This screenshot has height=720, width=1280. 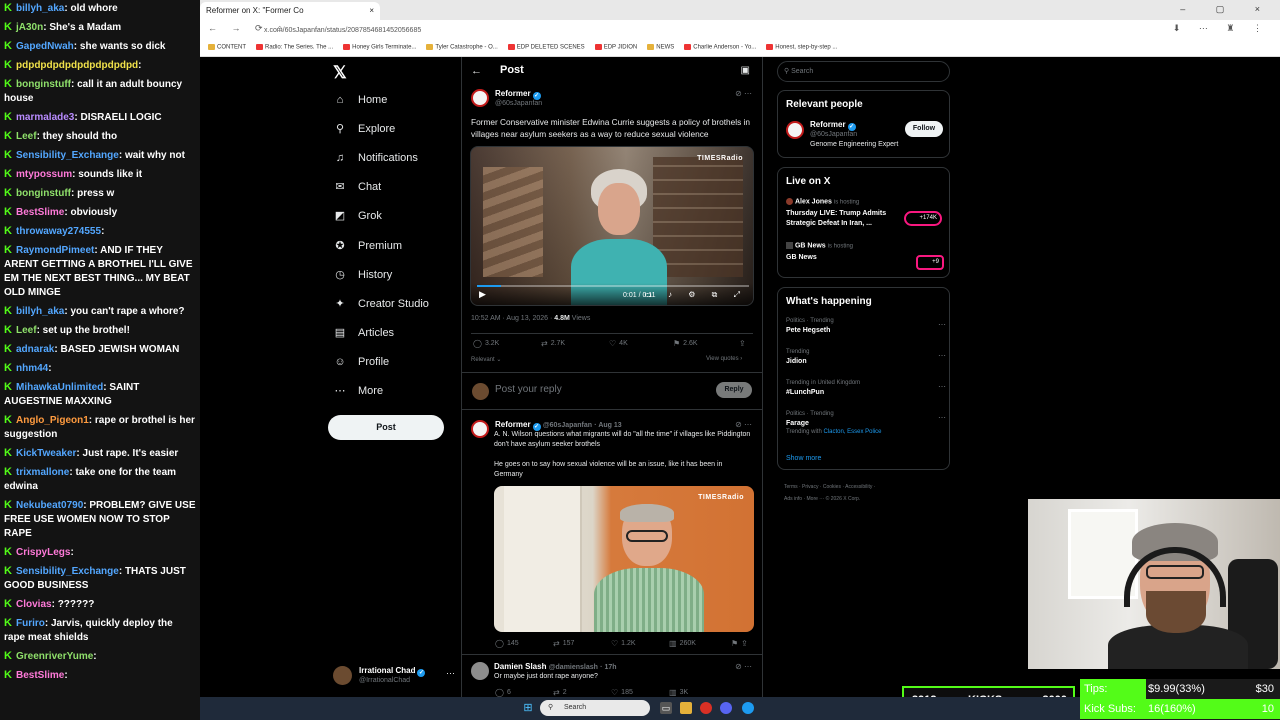 I want to click on reader-mode-icon: ▣, so click(x=745, y=70).